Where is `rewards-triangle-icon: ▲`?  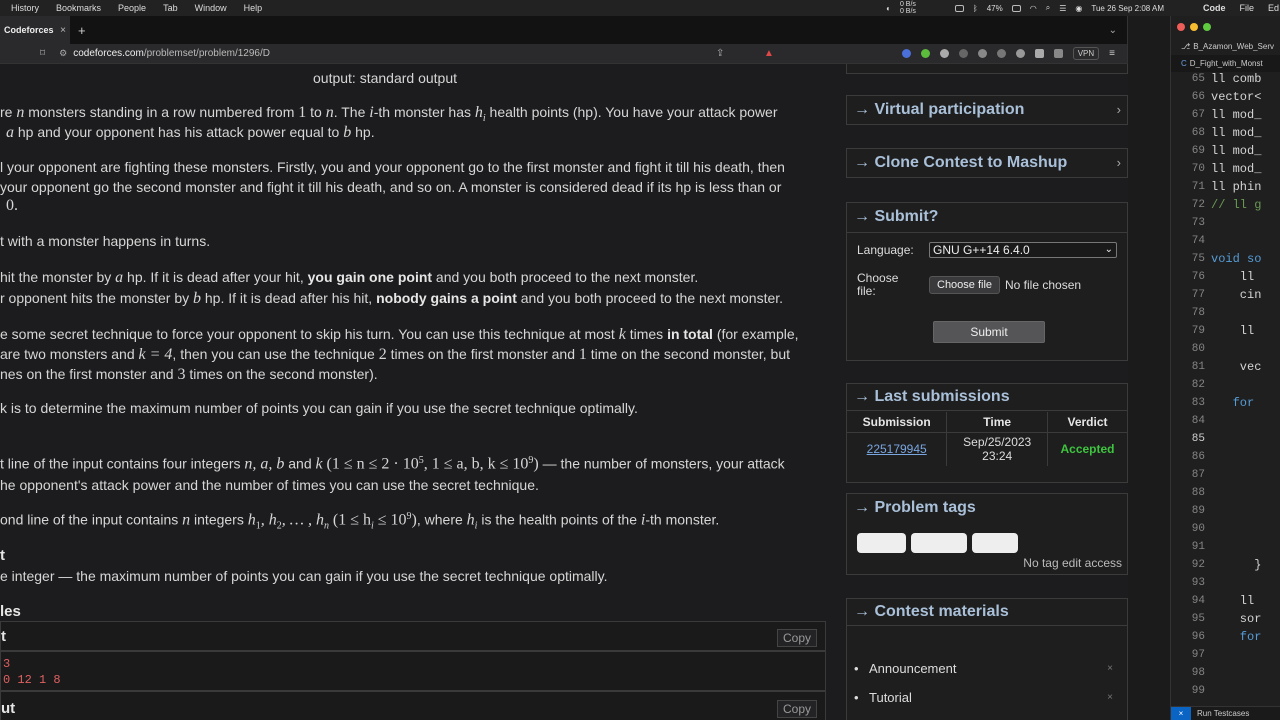
rewards-triangle-icon: ▲ is located at coordinates (769, 53).